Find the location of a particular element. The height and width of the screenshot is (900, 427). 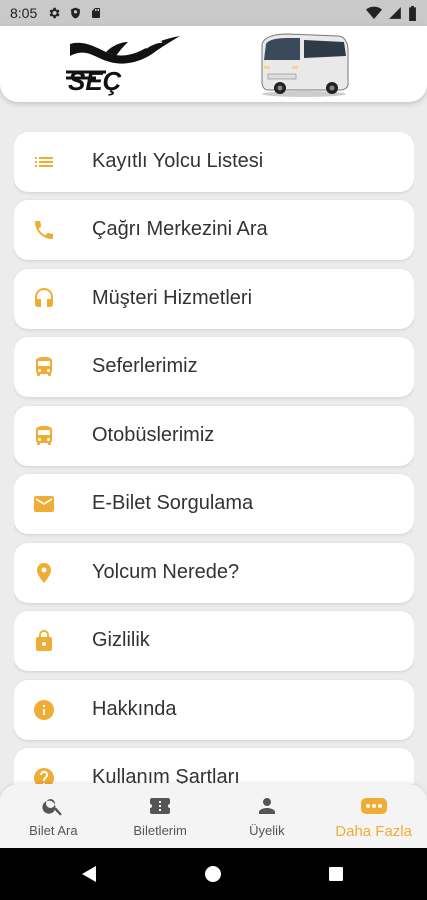

phone-icon is located at coordinates (44, 230).